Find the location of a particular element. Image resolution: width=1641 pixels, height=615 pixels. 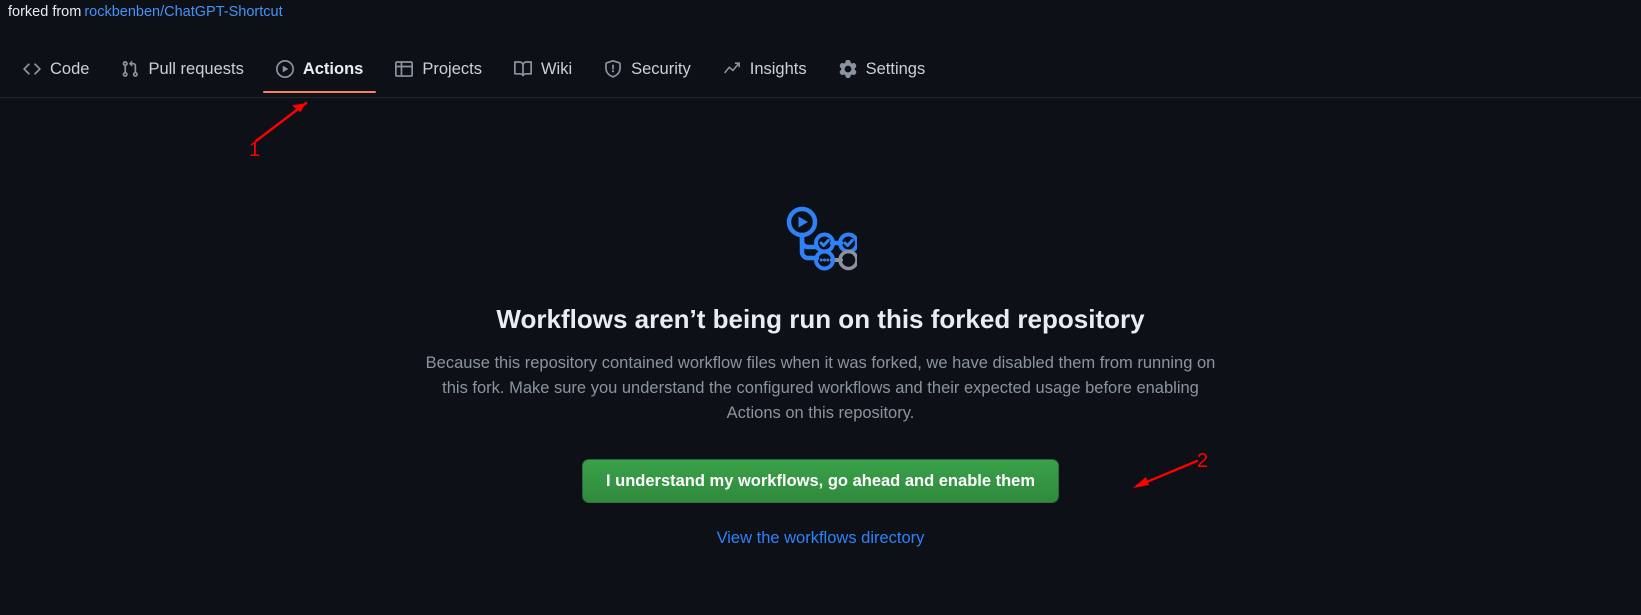

git-pull-request-icon is located at coordinates (130, 69).